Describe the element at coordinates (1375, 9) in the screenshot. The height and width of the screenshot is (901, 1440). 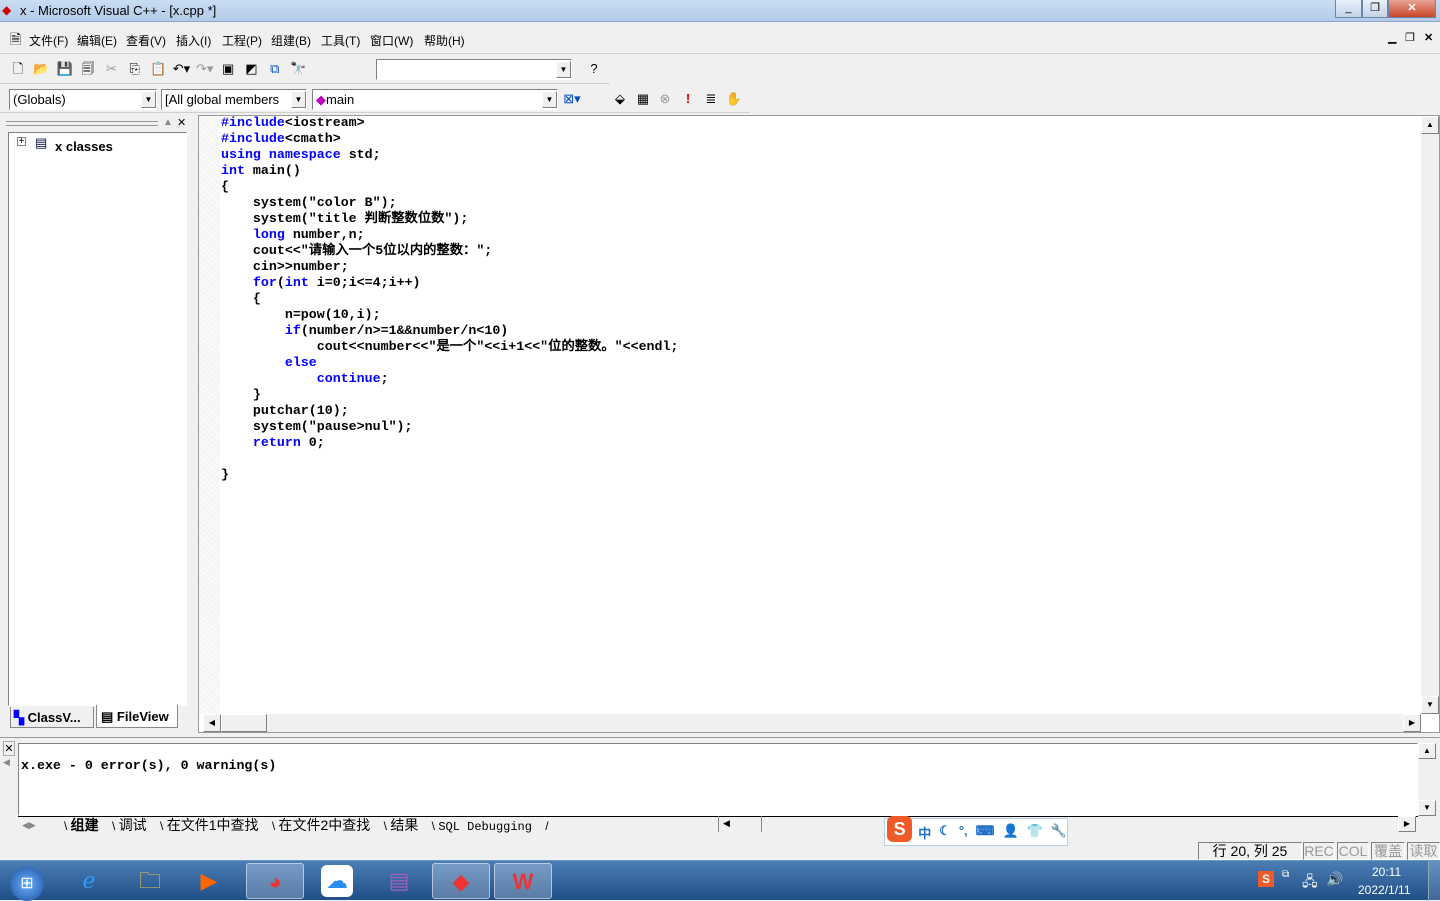
I see `maximize-button: ❐` at that location.